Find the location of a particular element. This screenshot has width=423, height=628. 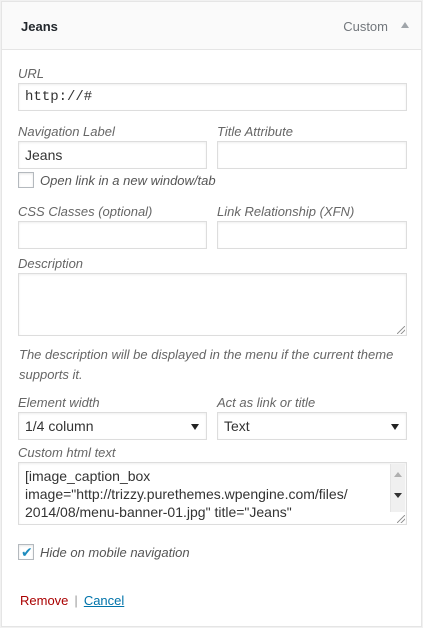

act-as-select: Text is located at coordinates (312, 426).